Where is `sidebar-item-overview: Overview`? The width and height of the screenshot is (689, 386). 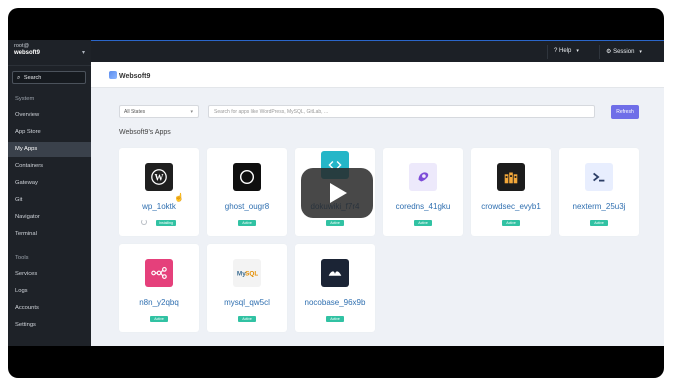 sidebar-item-overview: Overview is located at coordinates (49, 115).